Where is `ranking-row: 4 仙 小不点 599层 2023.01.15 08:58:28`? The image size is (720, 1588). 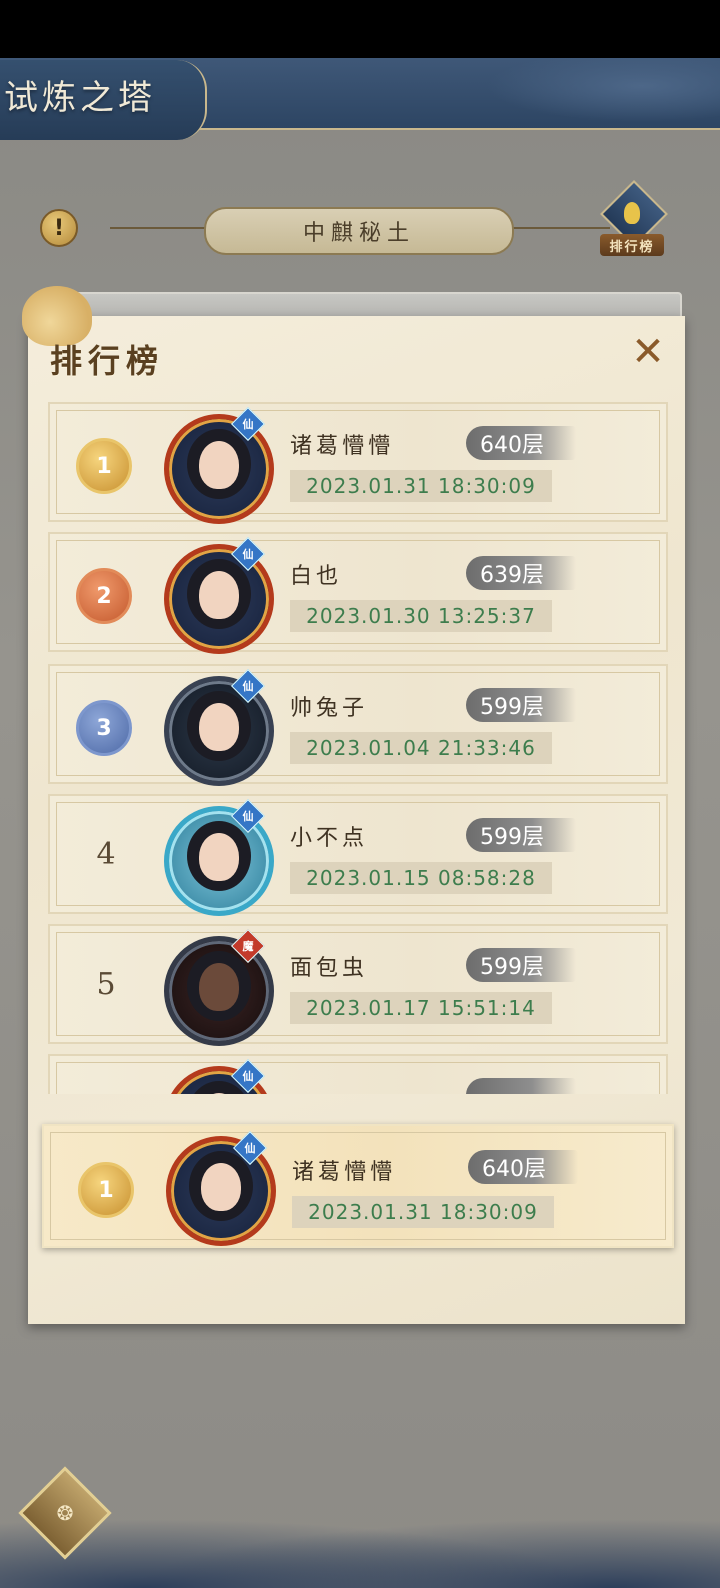 ranking-row: 4 仙 小不点 599层 2023.01.15 08:58:28 is located at coordinates (358, 855).